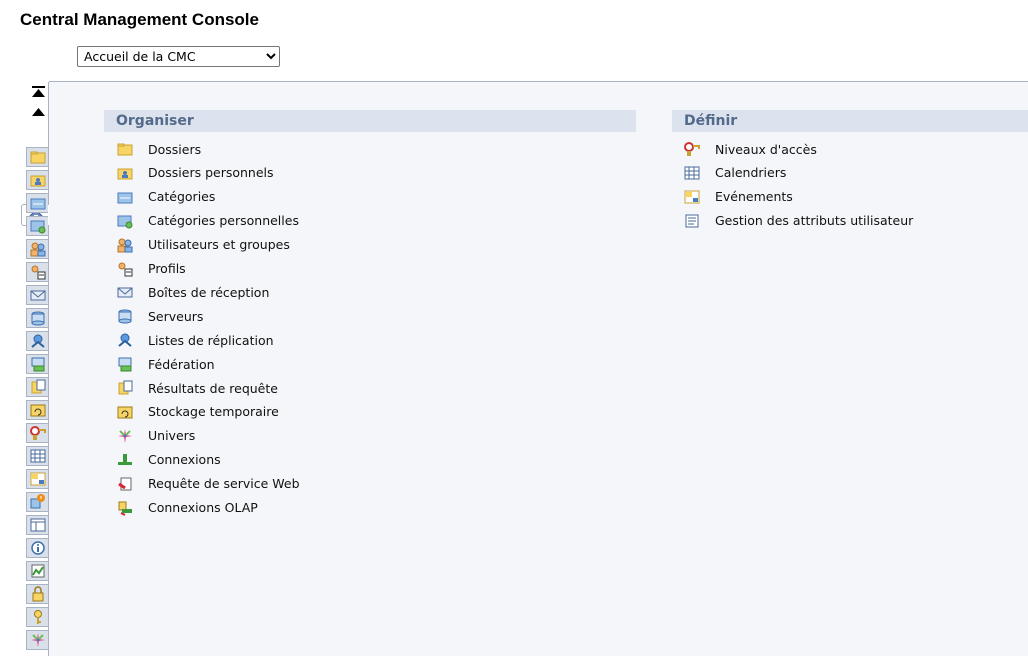  I want to click on servers-icon, so click(37, 318).